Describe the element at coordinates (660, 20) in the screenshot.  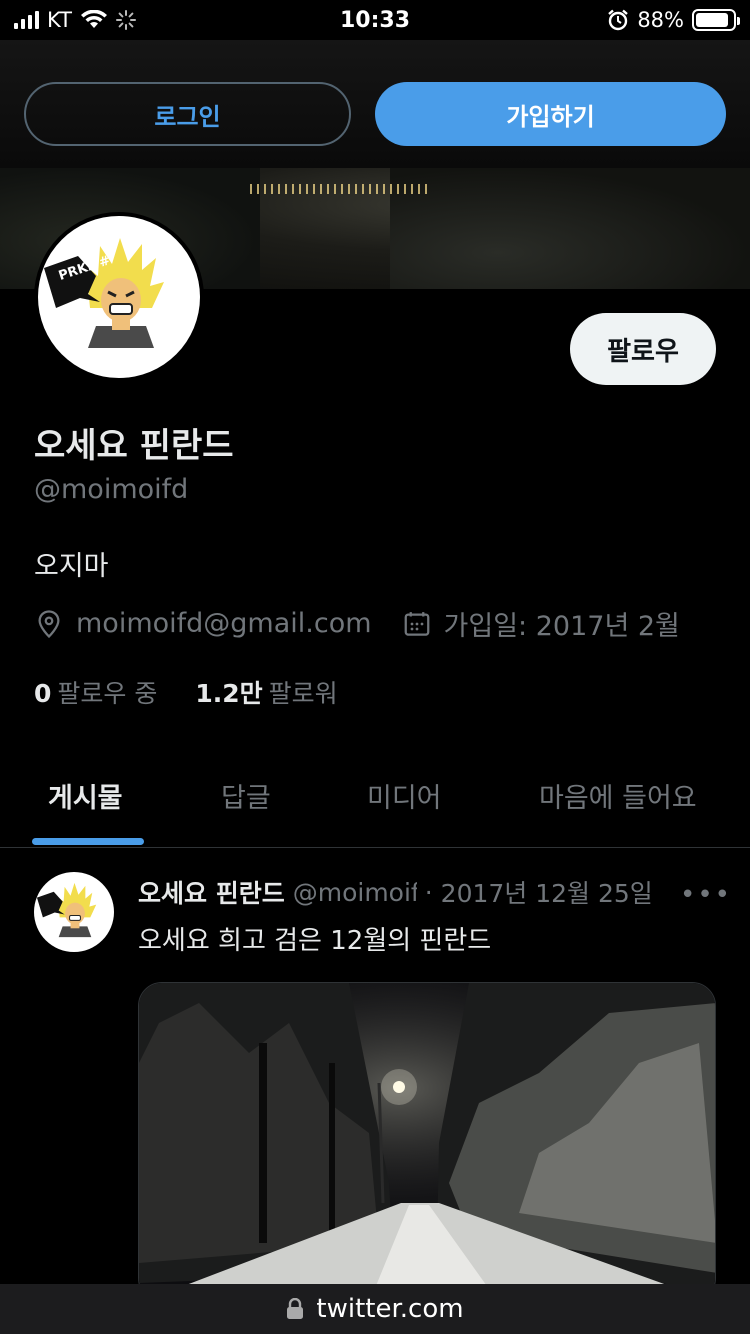
I see `battery-percent: 88%` at that location.